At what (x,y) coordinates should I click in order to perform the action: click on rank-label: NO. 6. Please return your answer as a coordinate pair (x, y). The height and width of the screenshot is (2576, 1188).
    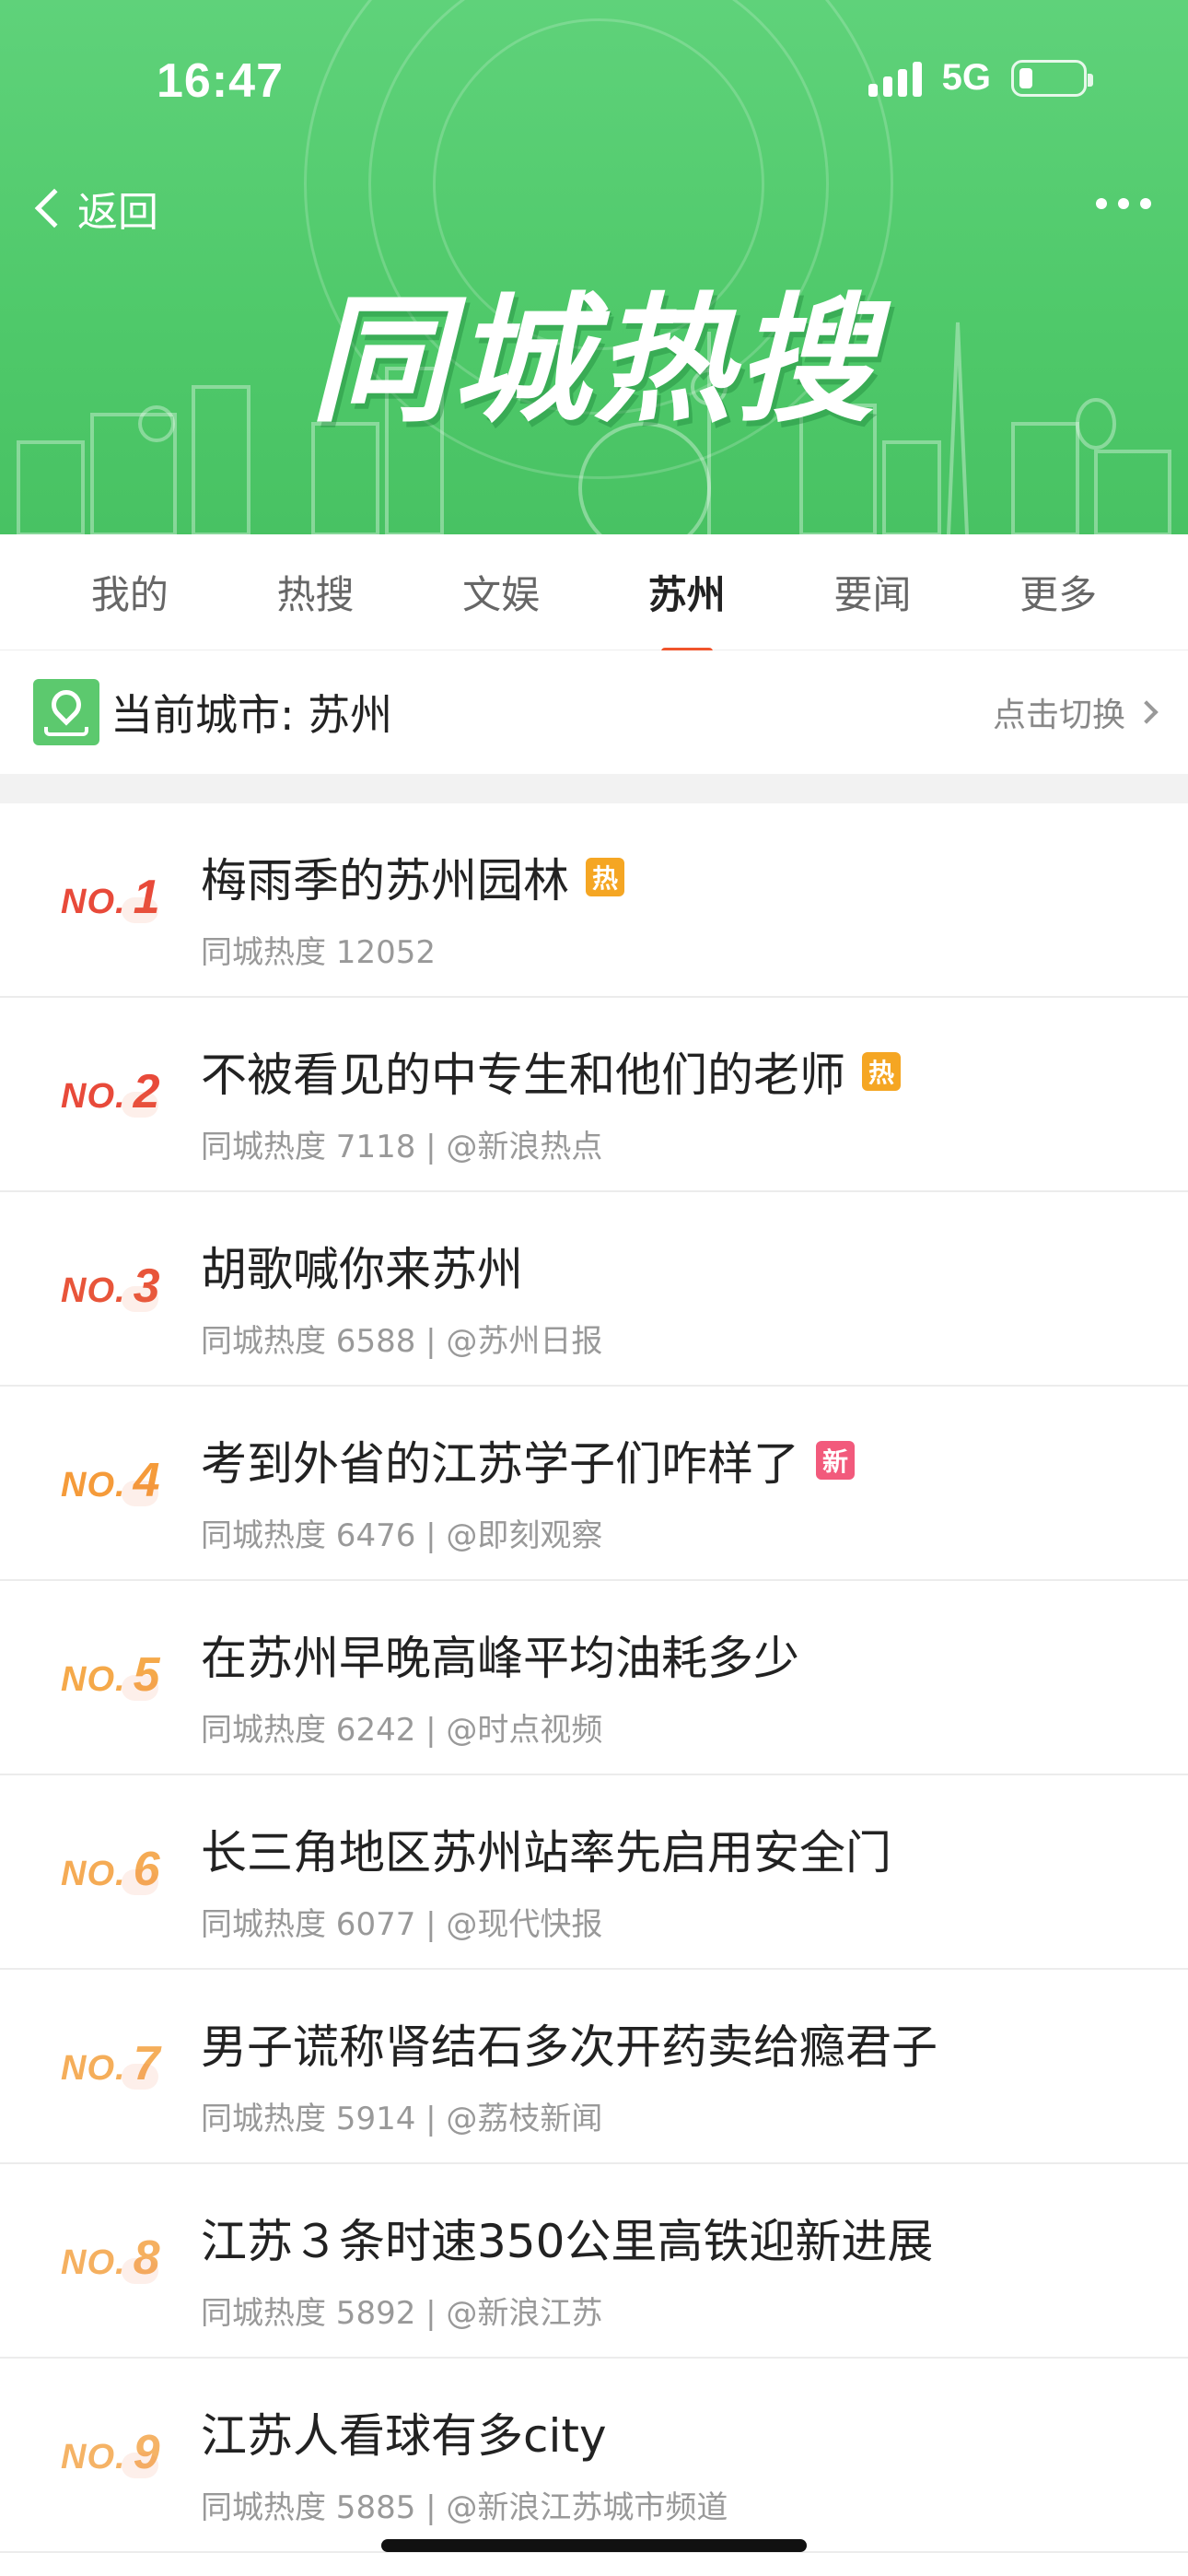
    Looking at the image, I should click on (116, 1869).